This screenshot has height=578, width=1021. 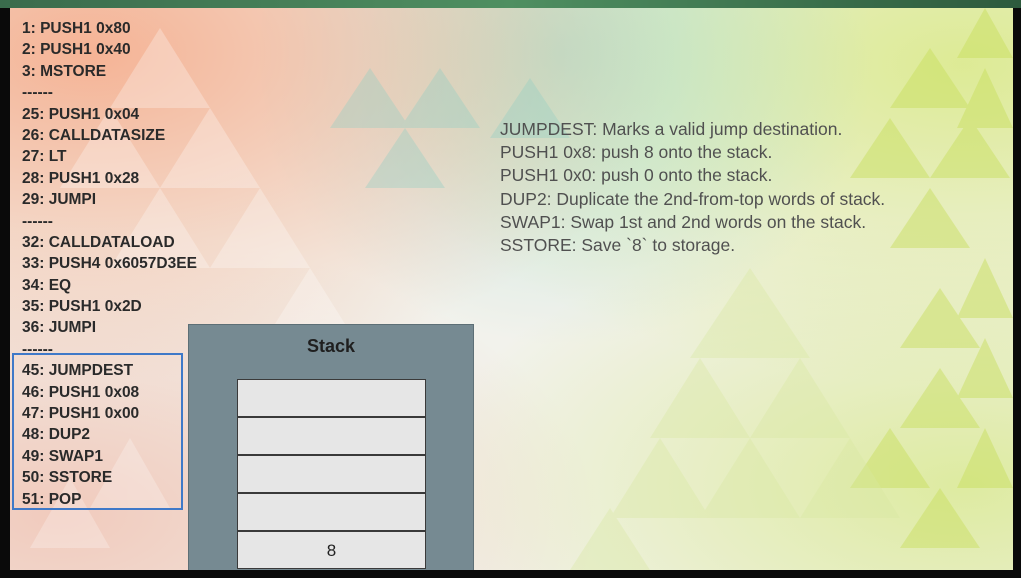 What do you see at coordinates (331, 550) in the screenshot?
I see `stack-slot-top-value: 8` at bounding box center [331, 550].